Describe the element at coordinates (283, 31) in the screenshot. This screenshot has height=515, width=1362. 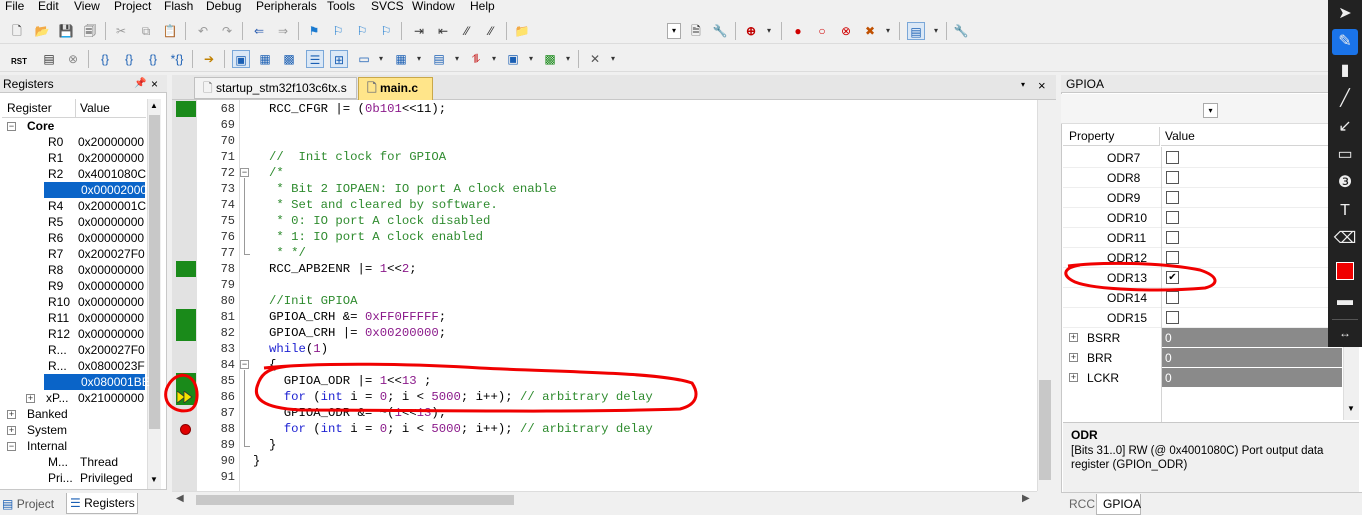
I see `nav-forward-icon: ⇒` at that location.